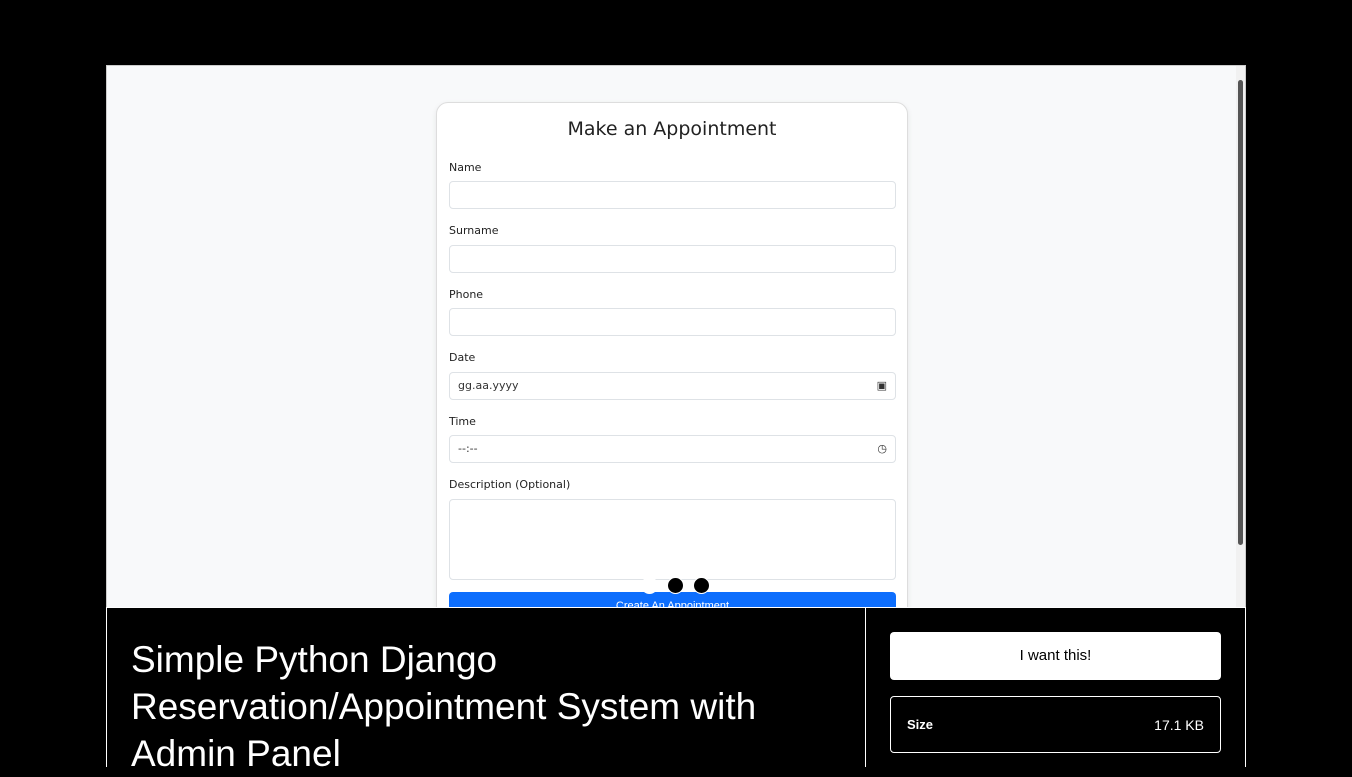 This screenshot has height=777, width=1352. Describe the element at coordinates (672, 259) in the screenshot. I see `surname-input` at that location.